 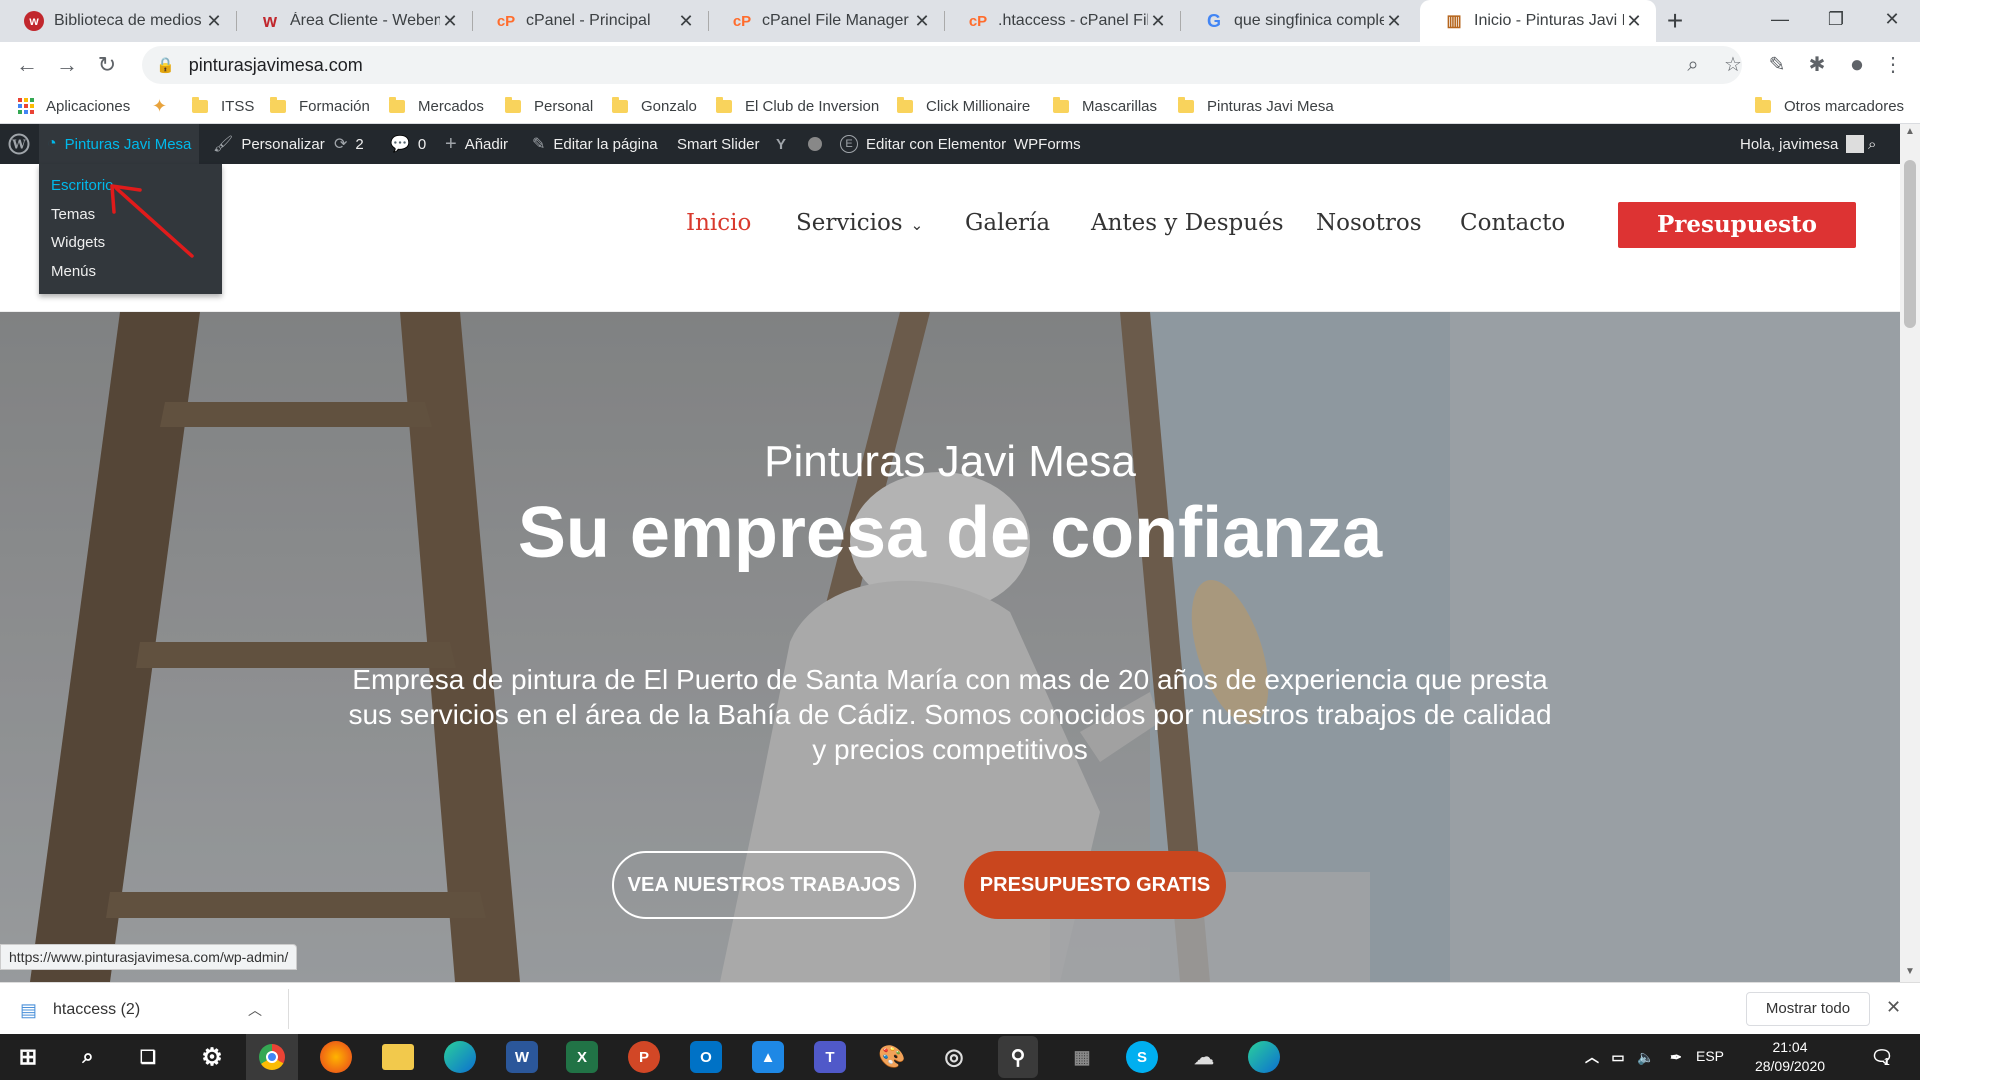 What do you see at coordinates (1018, 1057) in the screenshot?
I see `maps-pin-icon: ⚲` at bounding box center [1018, 1057].